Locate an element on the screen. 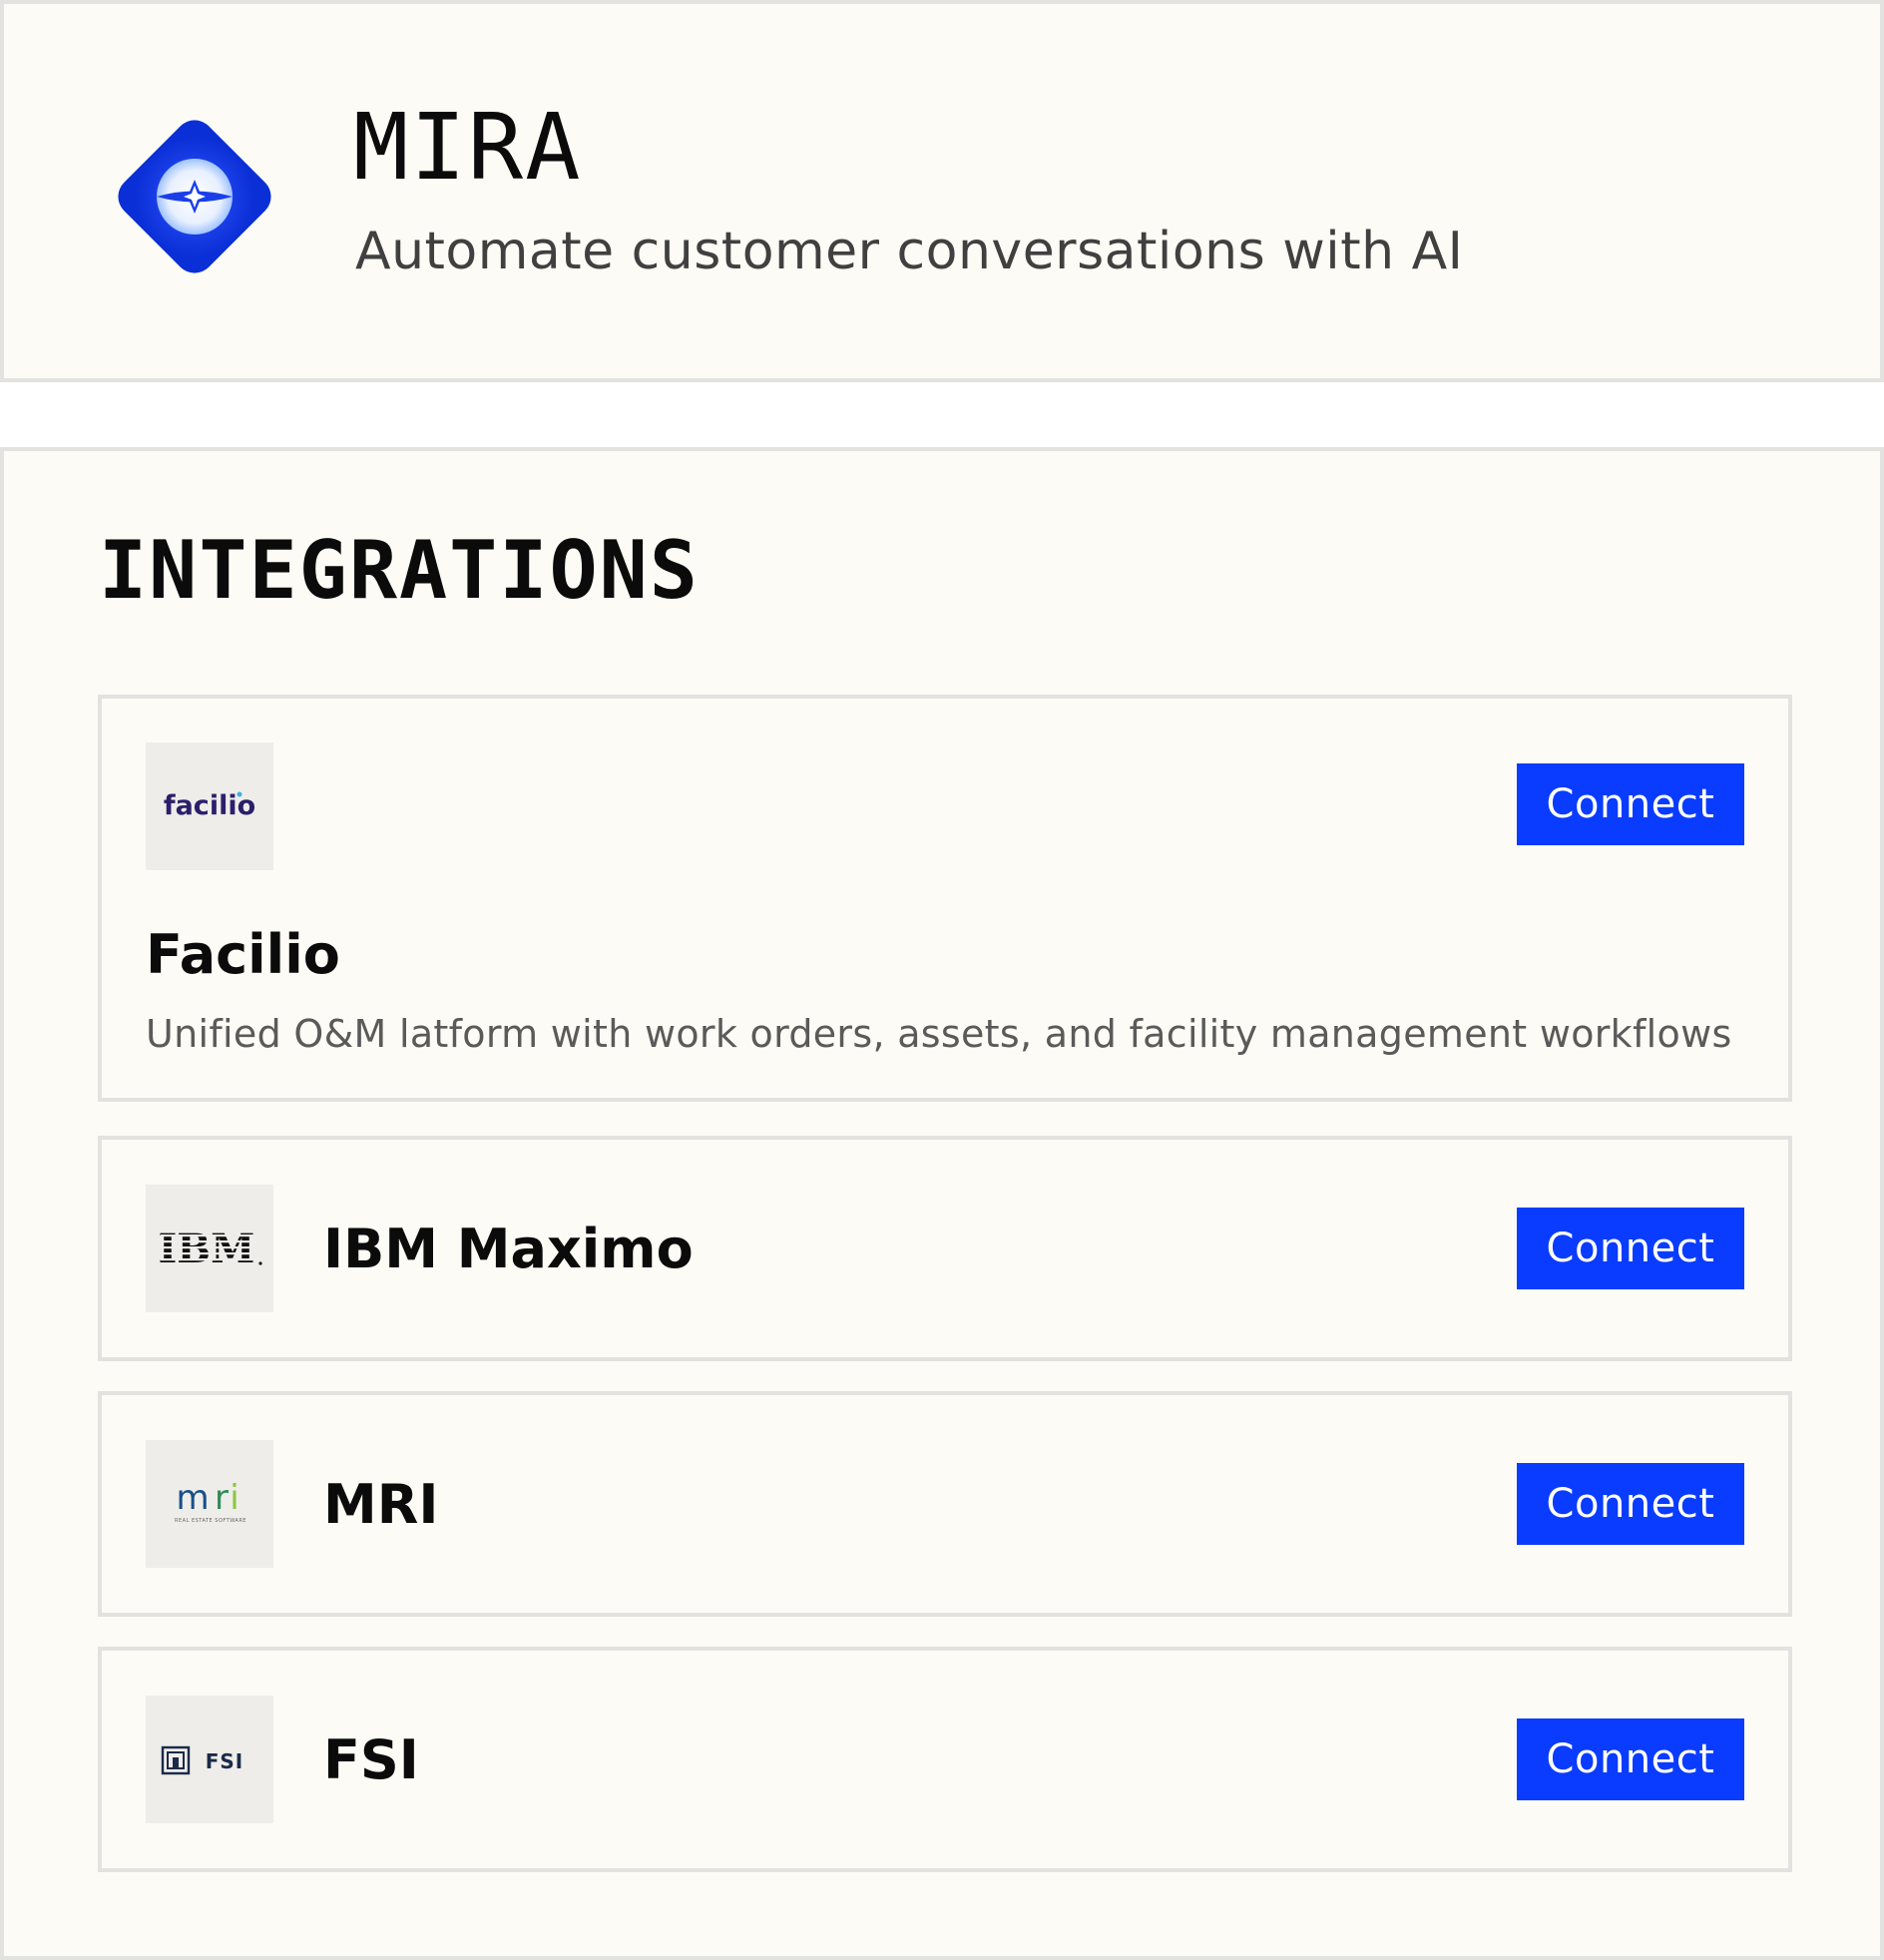 Image resolution: width=1884 pixels, height=1960 pixels. svg-text: REAL ESTATE SOFTWARE is located at coordinates (210, 1521).